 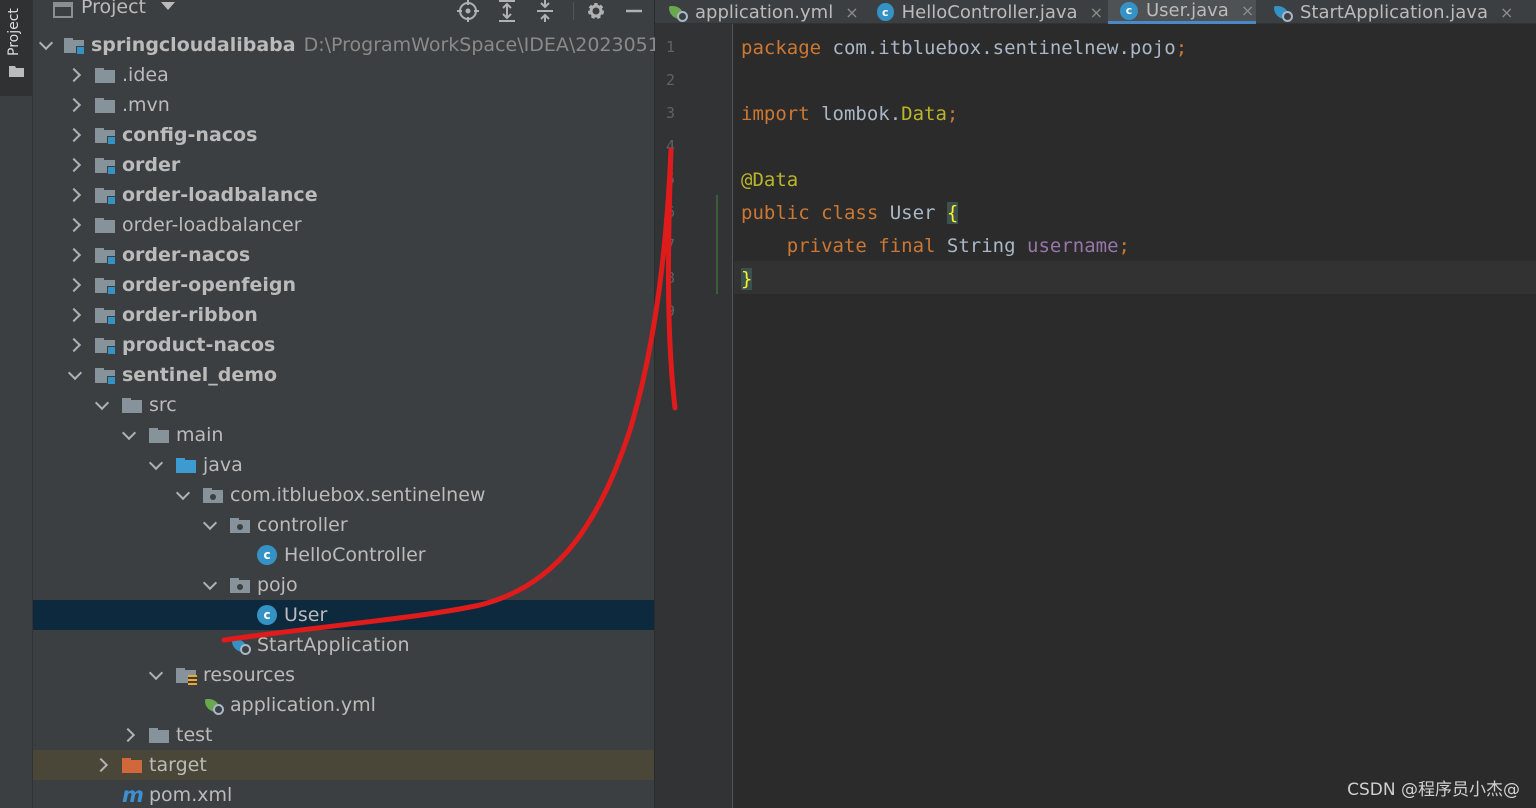 I want to click on minimize-icon, so click(x=634, y=11).